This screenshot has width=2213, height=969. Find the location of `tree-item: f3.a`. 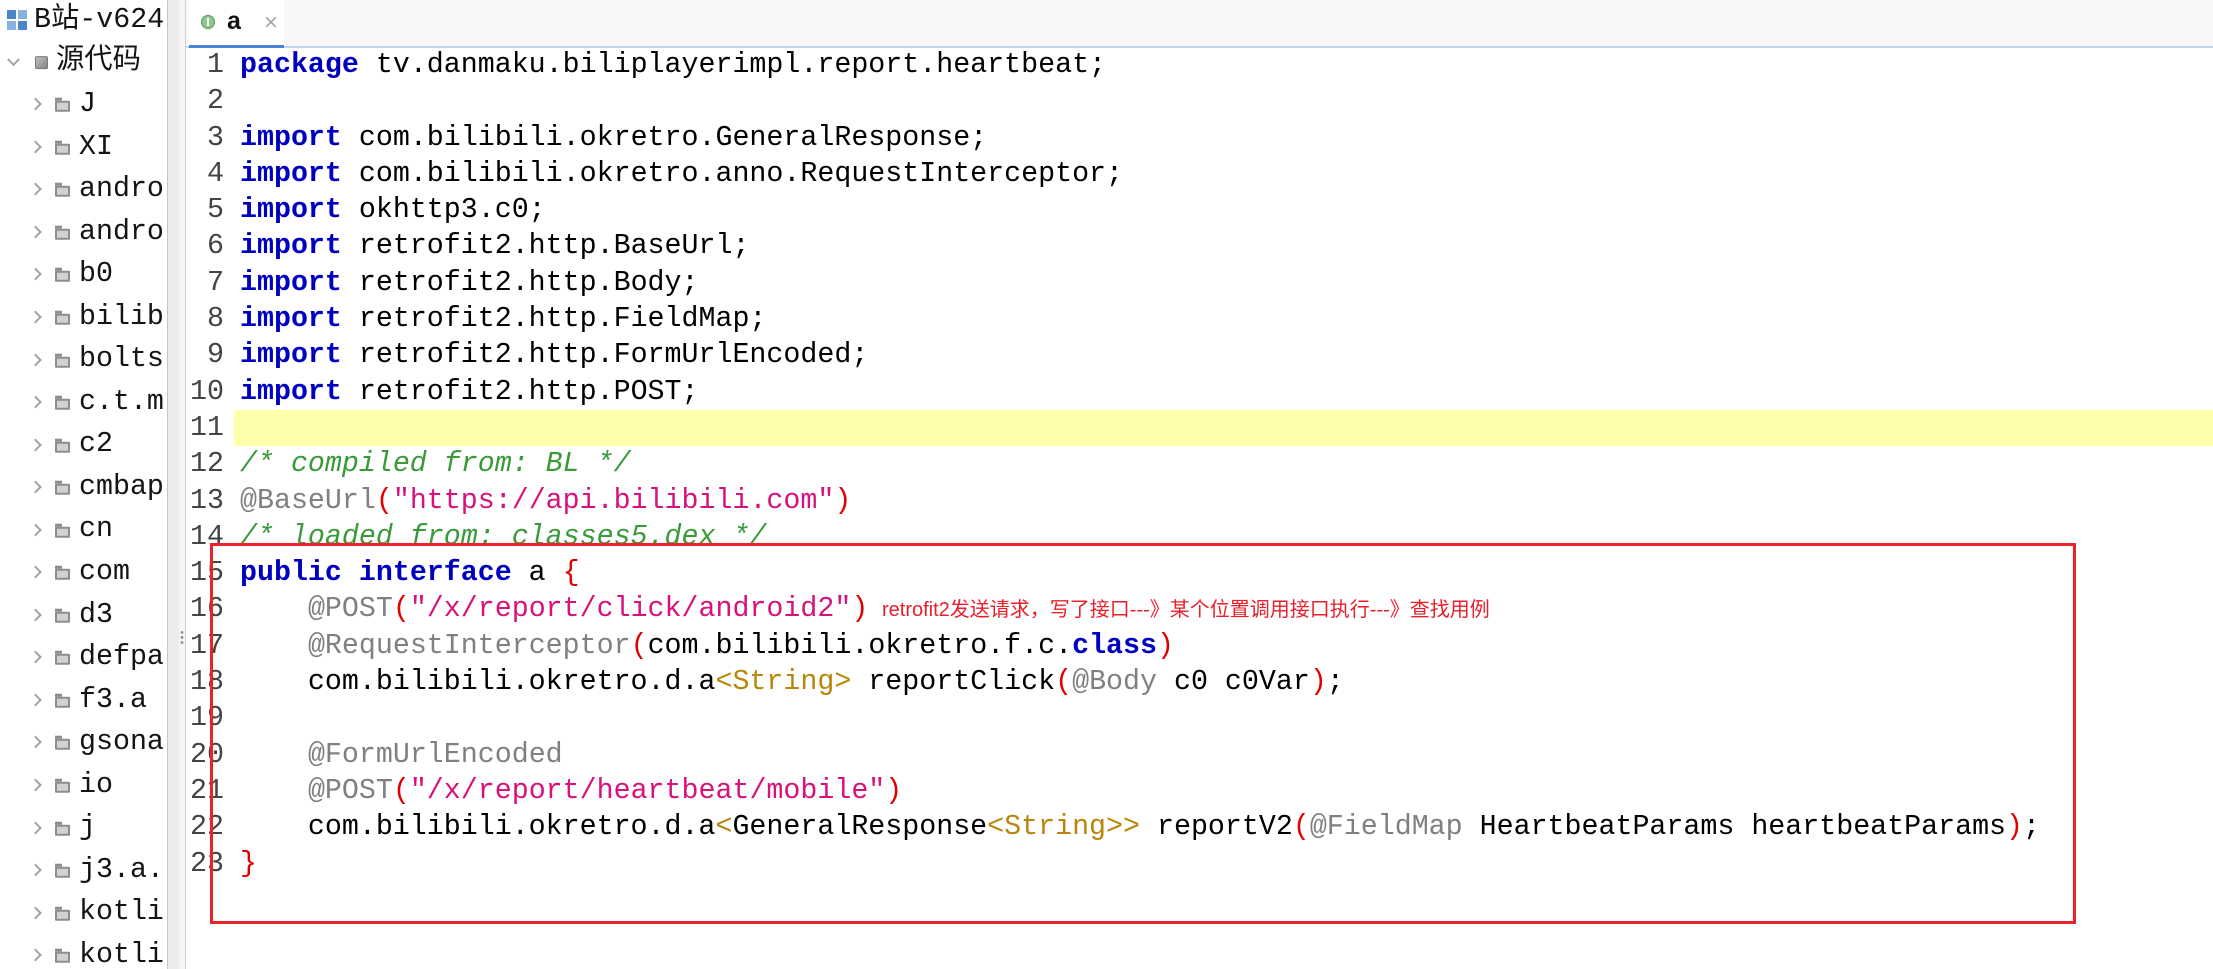

tree-item: f3.a is located at coordinates (83, 700).